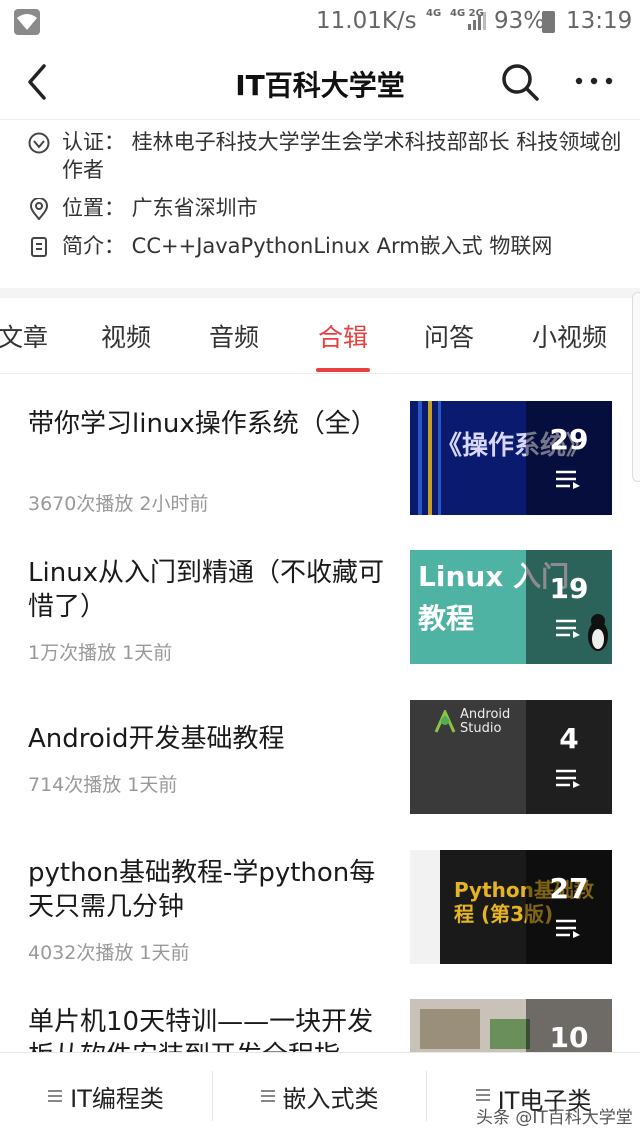  I want to click on collection-title: Linux从入门到精通（不收藏可惜了）, so click(213, 590).